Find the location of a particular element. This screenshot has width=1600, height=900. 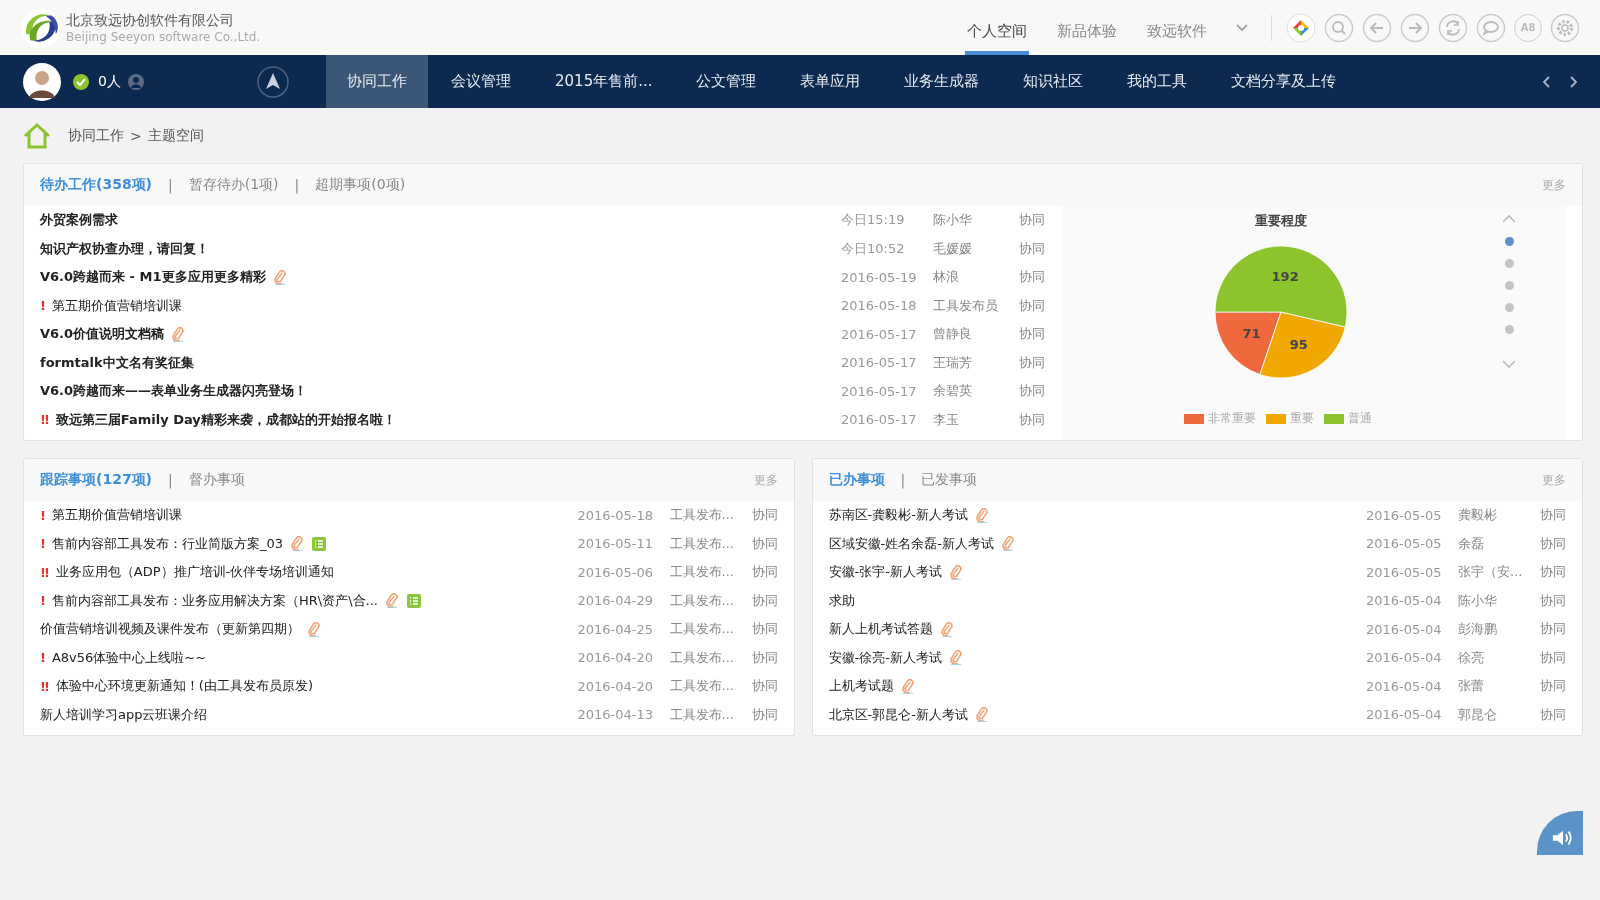

main-nav-tab: 表单应用 is located at coordinates (830, 81).